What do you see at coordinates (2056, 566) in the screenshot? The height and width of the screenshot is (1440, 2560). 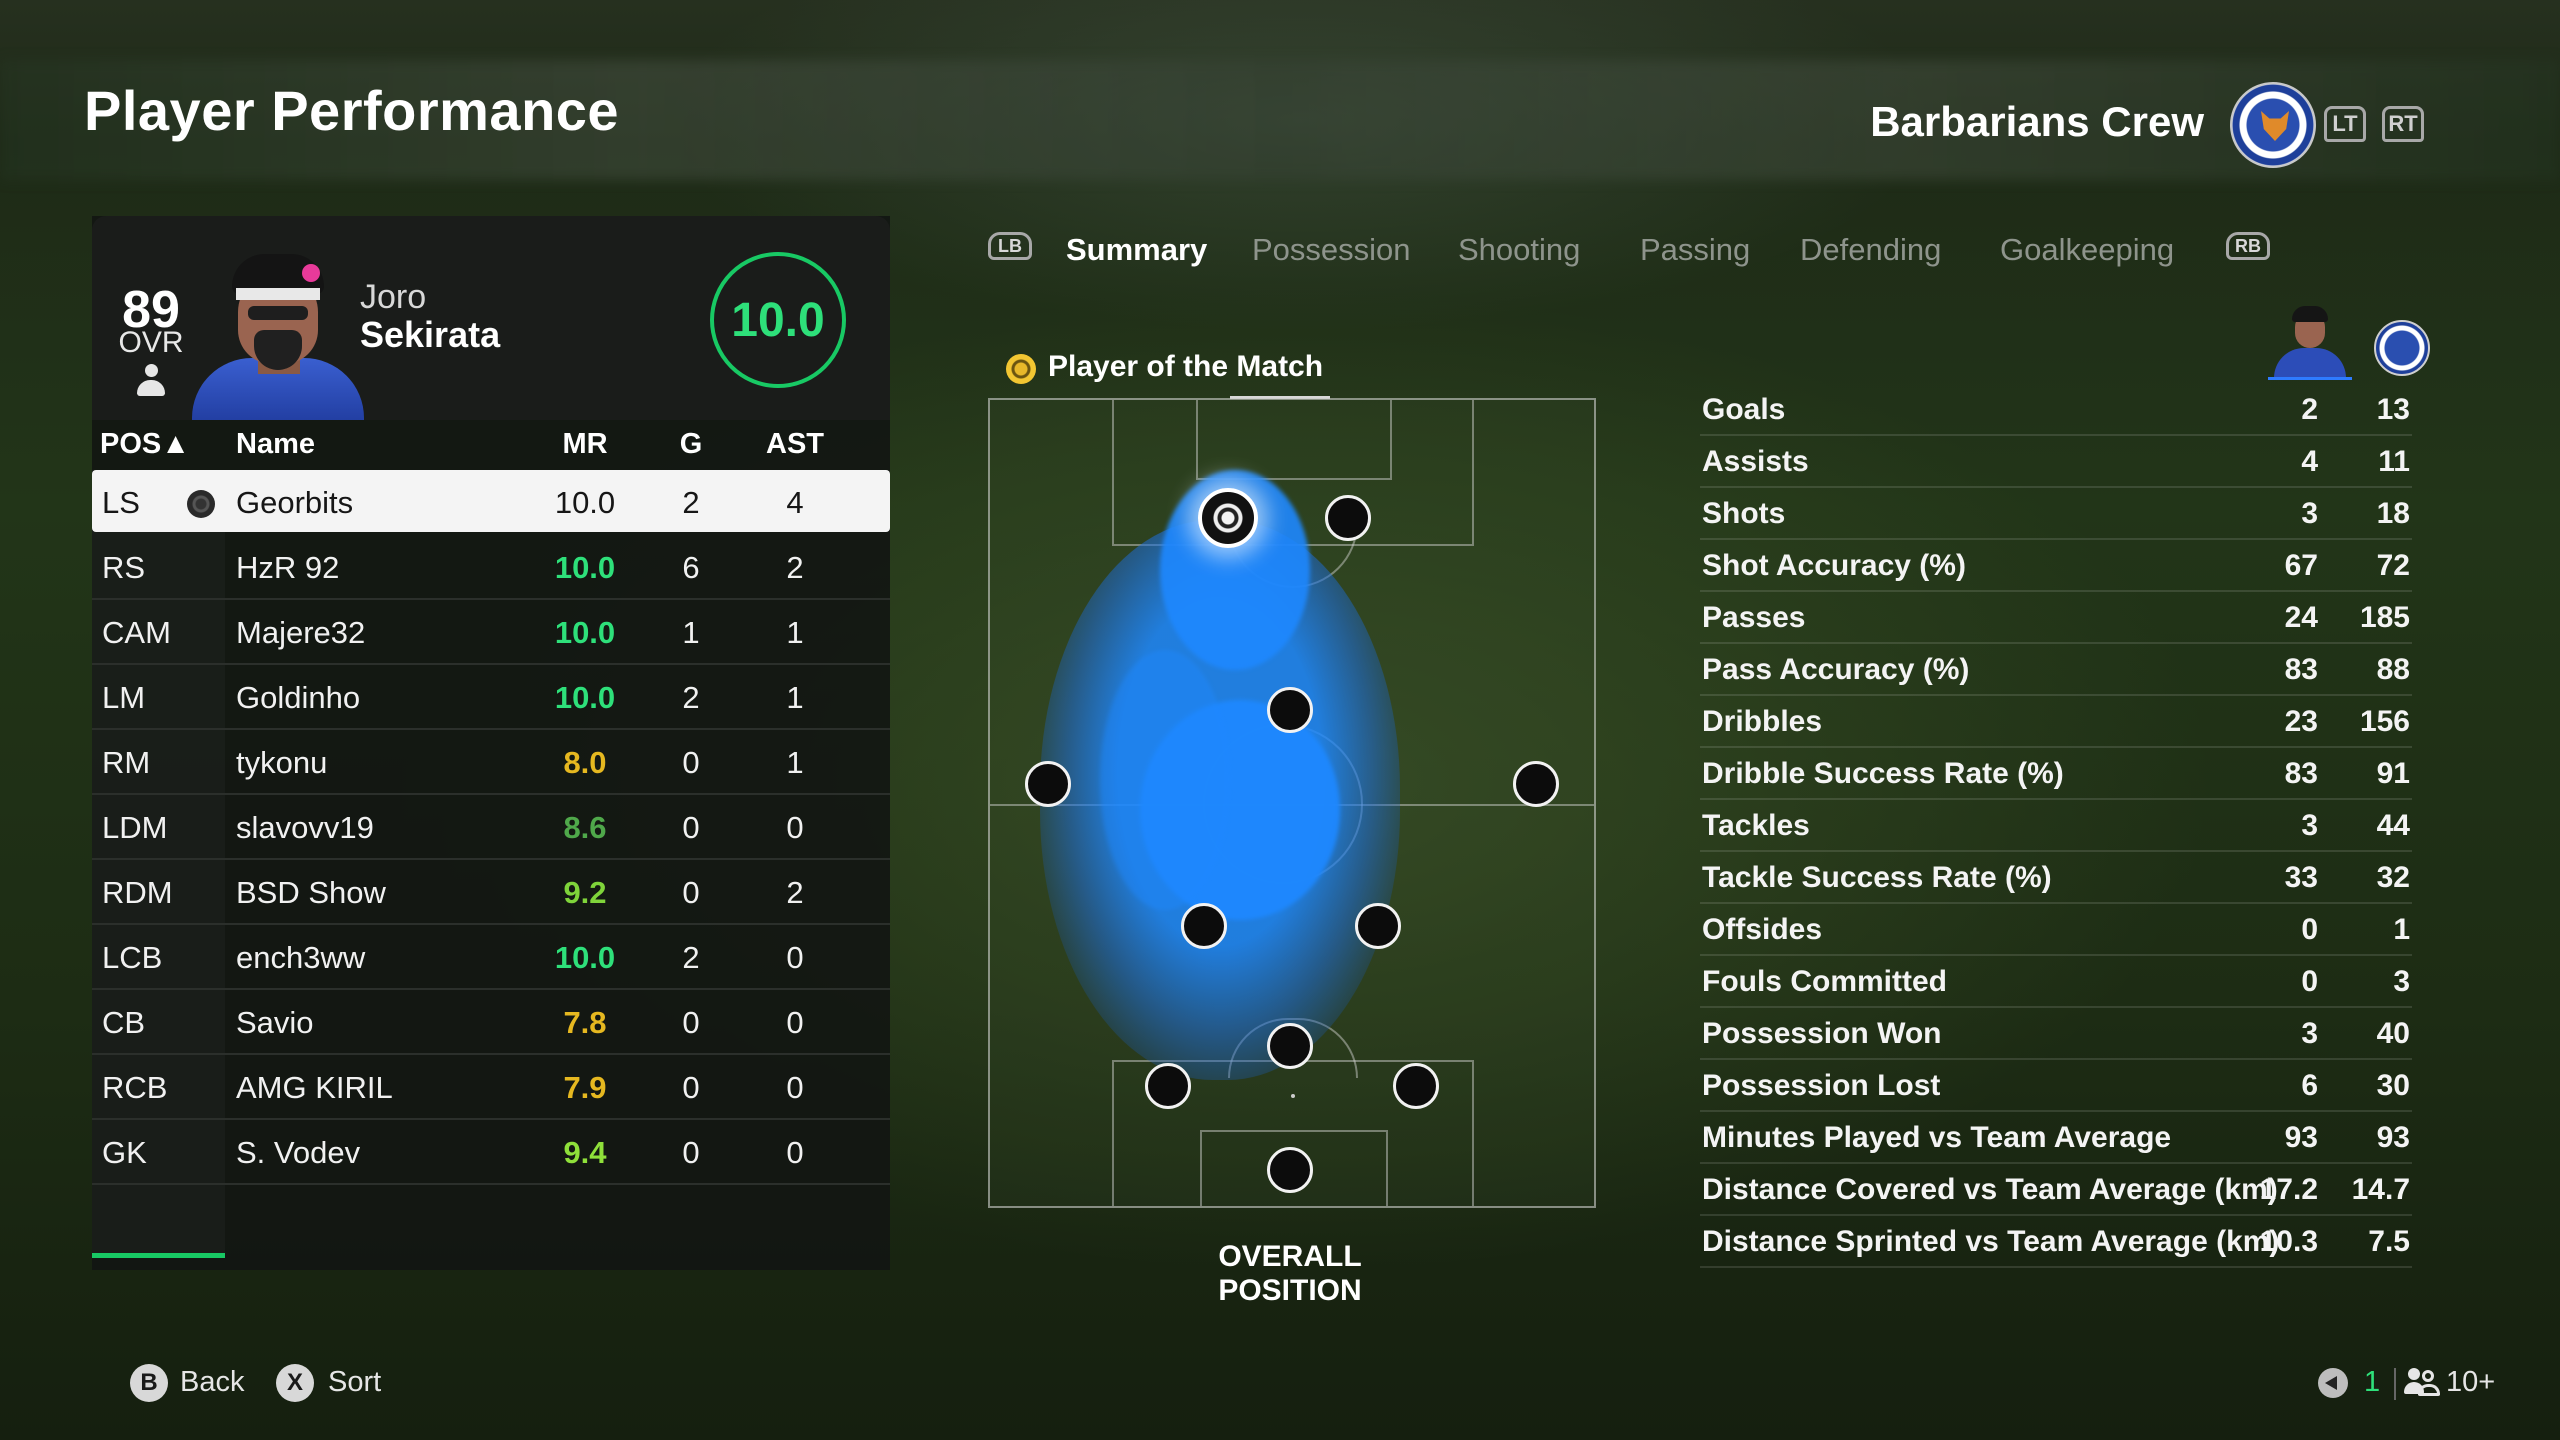 I see `stat-row: Shot Accuracy (%) 67 72` at bounding box center [2056, 566].